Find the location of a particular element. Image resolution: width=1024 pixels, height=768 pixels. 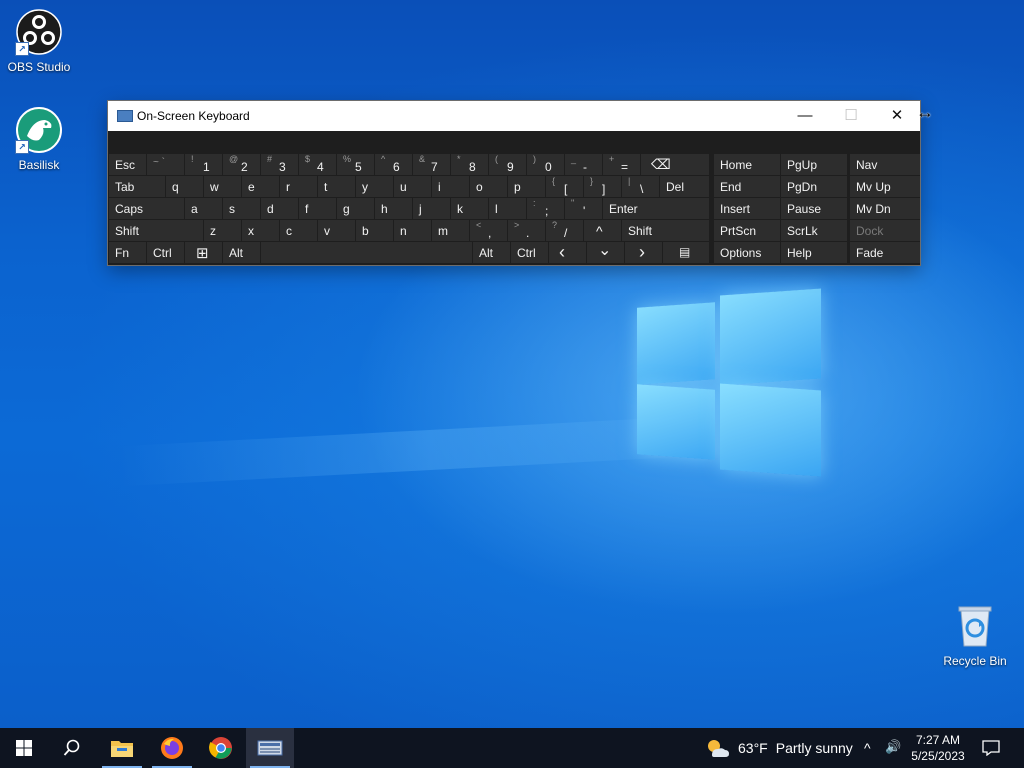

volume-icon: 🔊 is located at coordinates (893, 747).